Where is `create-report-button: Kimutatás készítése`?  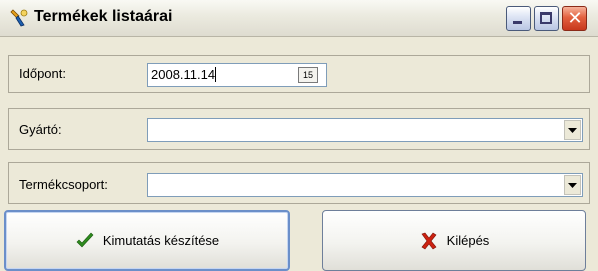 create-report-button: Kimutatás készítése is located at coordinates (147, 240).